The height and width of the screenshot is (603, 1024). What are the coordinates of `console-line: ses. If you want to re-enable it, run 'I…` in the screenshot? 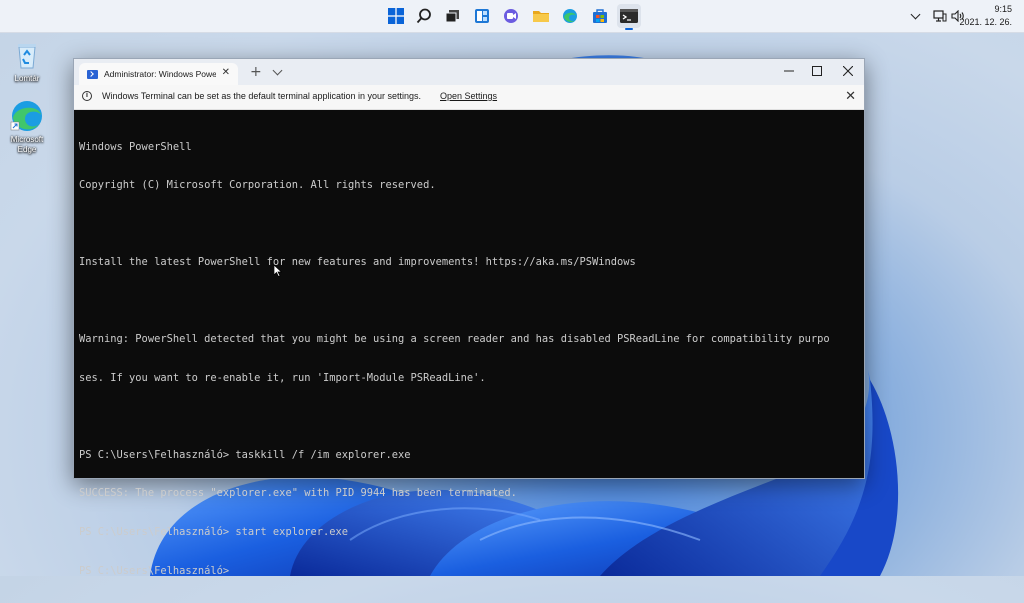 It's located at (282, 377).